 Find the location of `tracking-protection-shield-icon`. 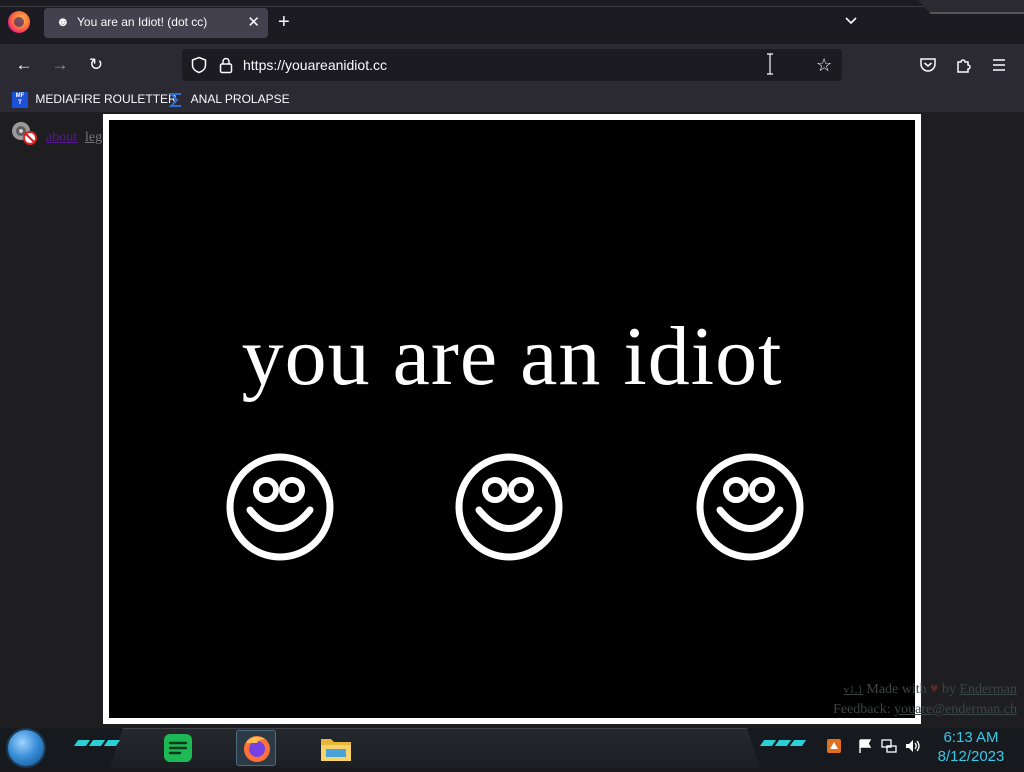

tracking-protection-shield-icon is located at coordinates (199, 65).